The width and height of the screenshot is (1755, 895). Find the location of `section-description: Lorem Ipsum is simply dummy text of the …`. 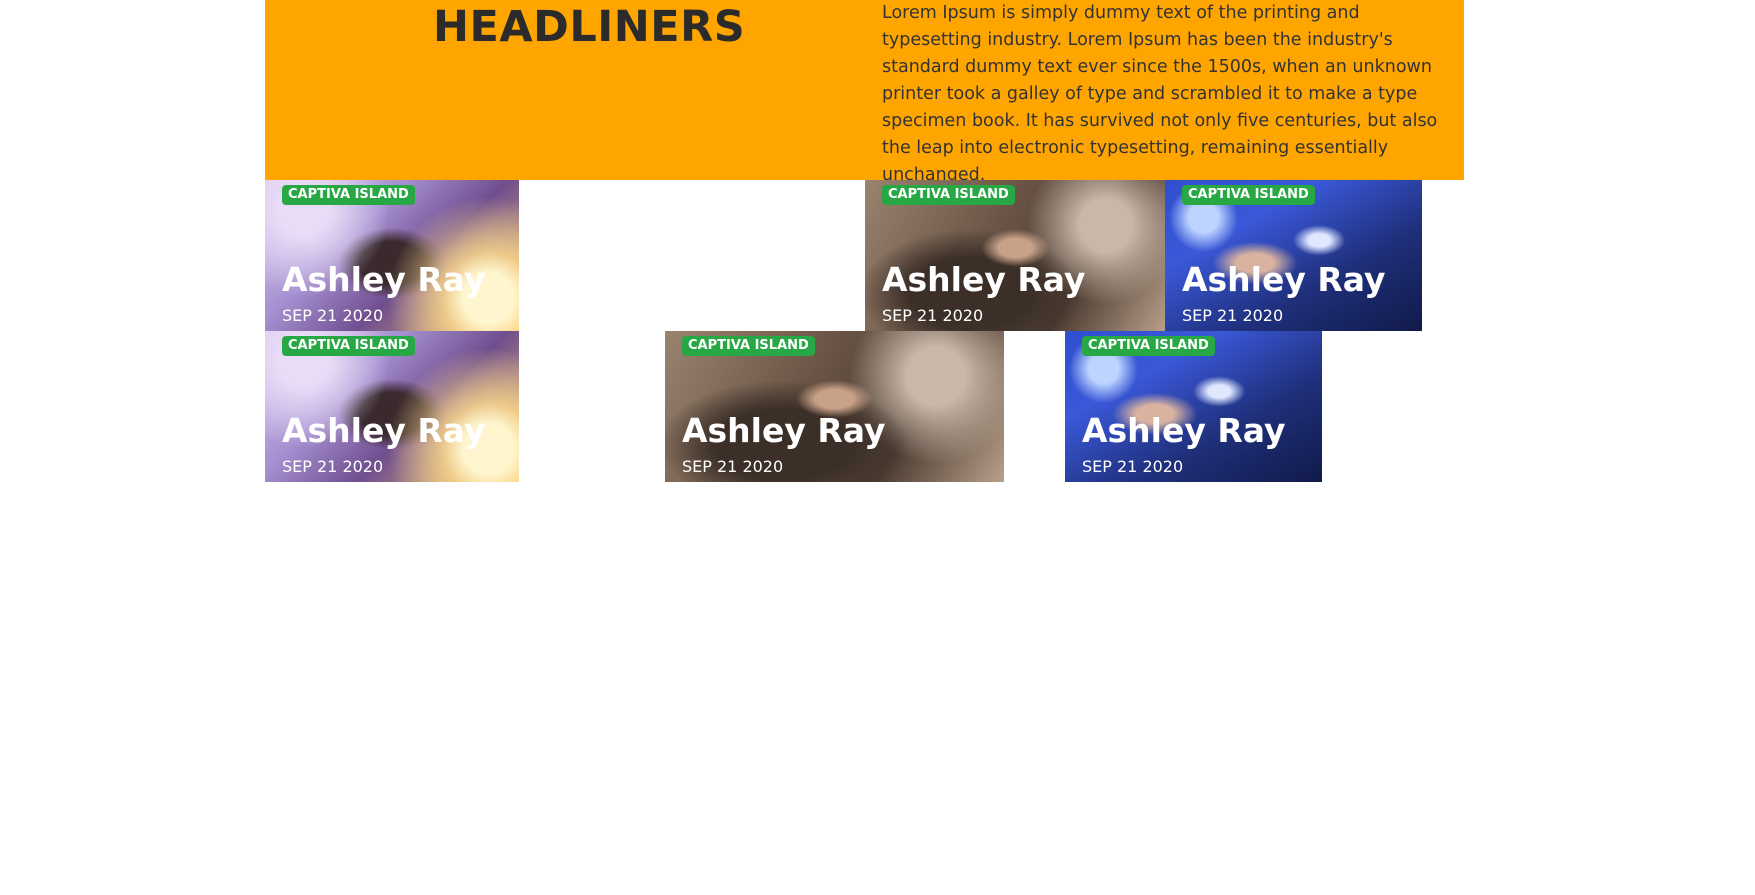

section-description: Lorem Ipsum is simply dummy text of the … is located at coordinates (1160, 94).